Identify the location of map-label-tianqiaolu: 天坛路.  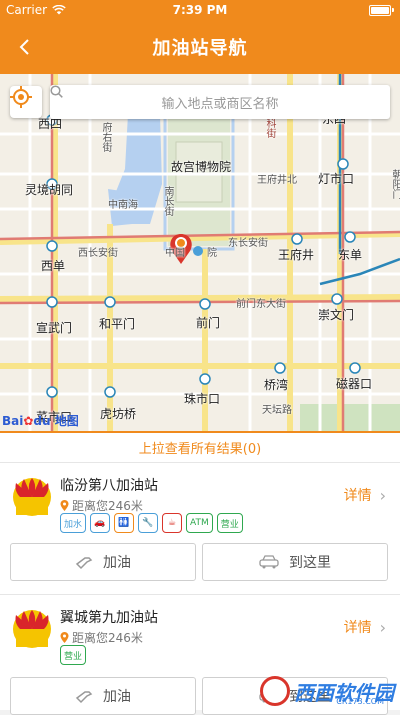
(277, 408).